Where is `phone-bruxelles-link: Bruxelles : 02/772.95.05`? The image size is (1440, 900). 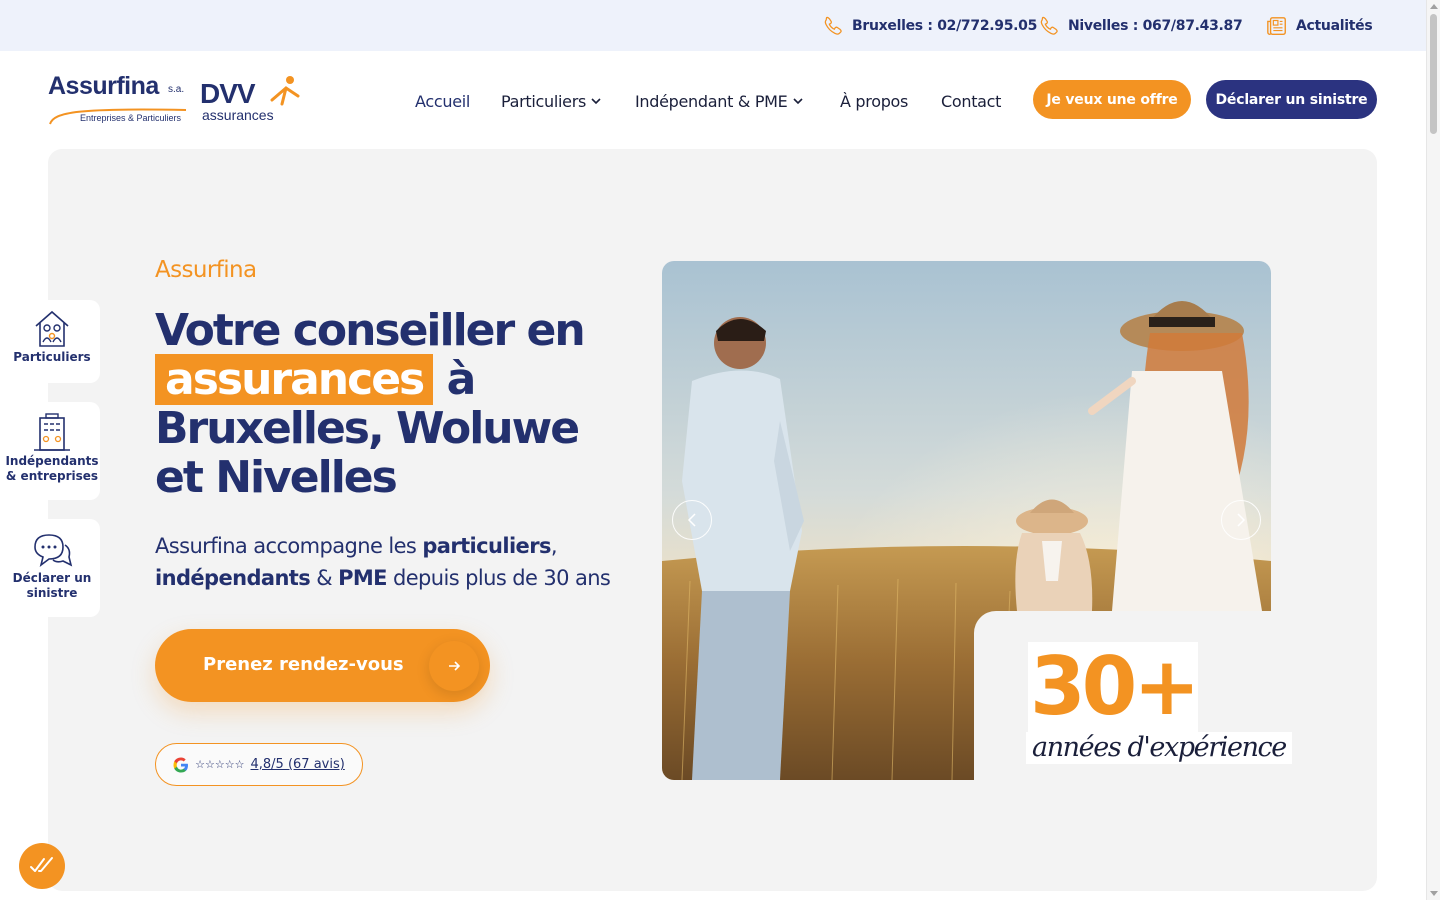 phone-bruxelles-link: Bruxelles : 02/772.95.05 is located at coordinates (929, 26).